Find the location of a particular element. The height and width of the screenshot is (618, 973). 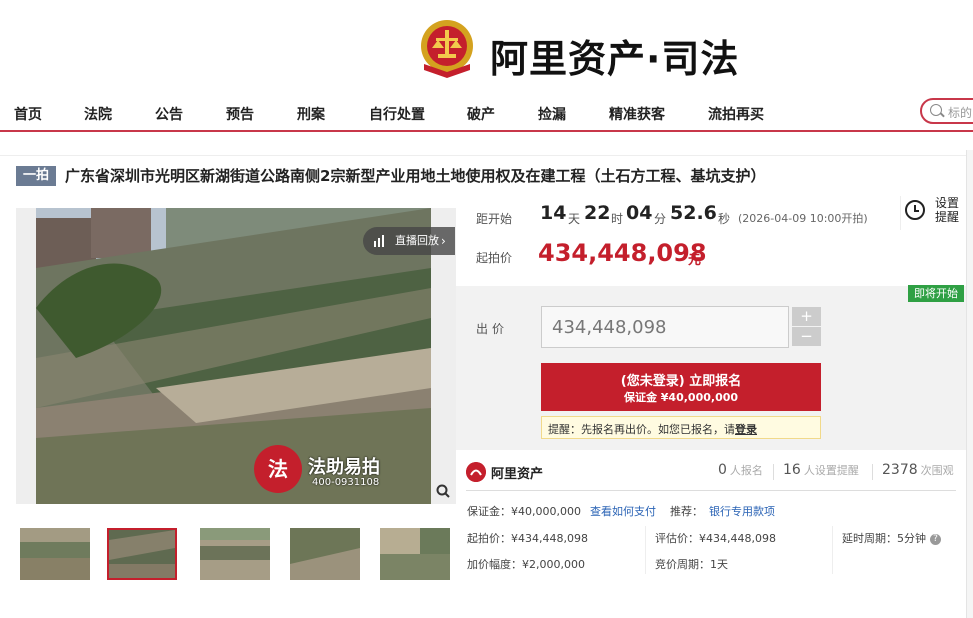

login-link: 登录 is located at coordinates (746, 429).